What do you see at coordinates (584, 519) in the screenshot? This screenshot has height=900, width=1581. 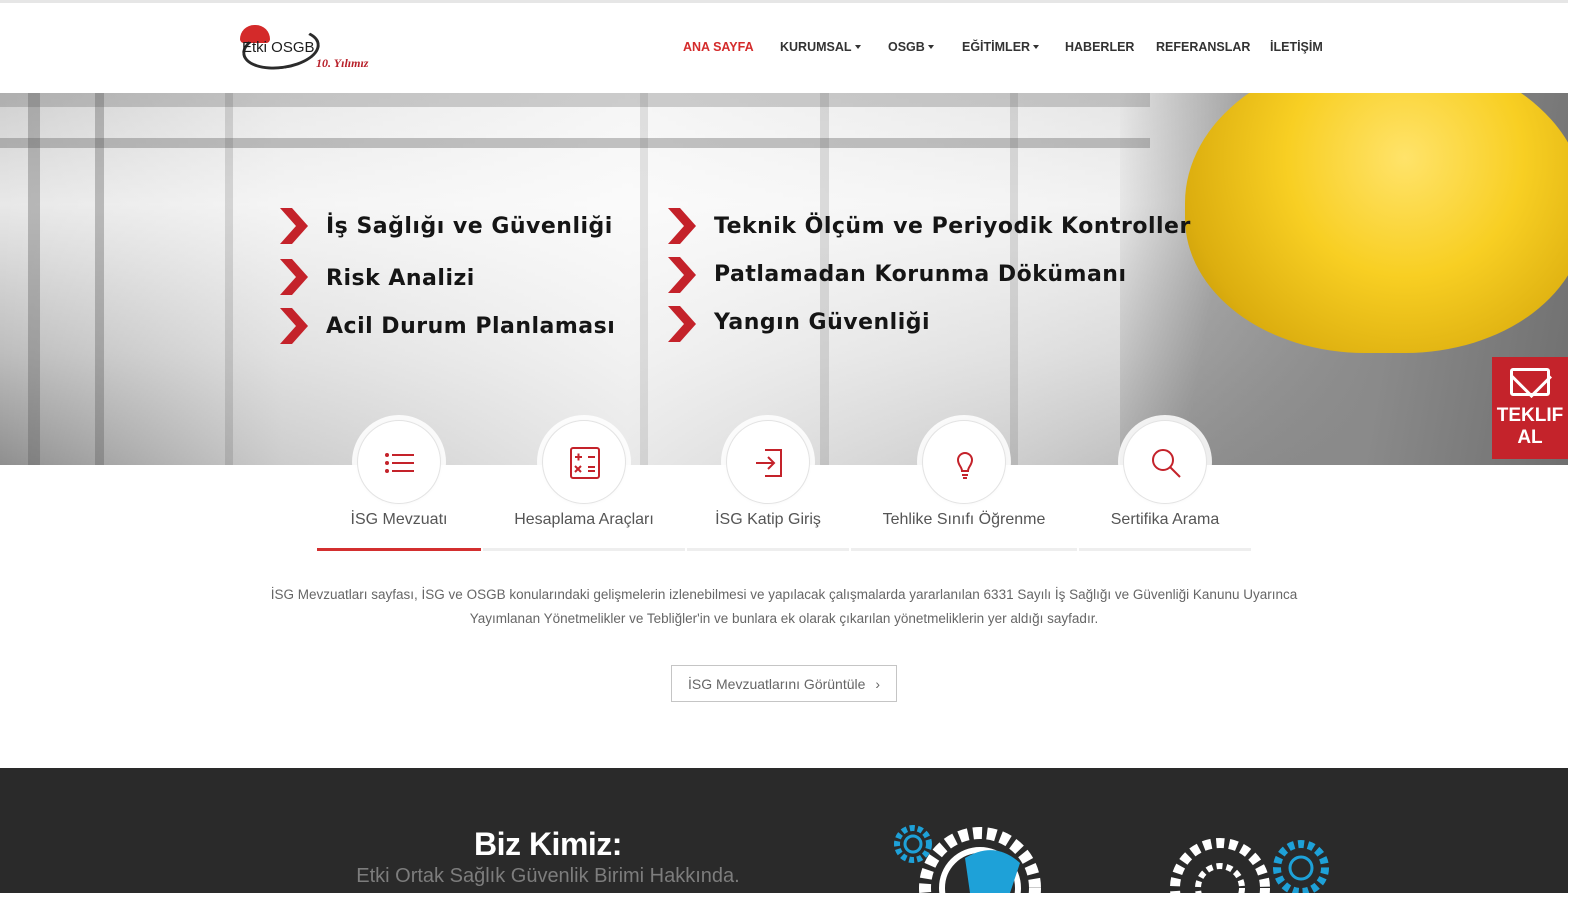 I see `tab-label: Hesaplama Araçları` at bounding box center [584, 519].